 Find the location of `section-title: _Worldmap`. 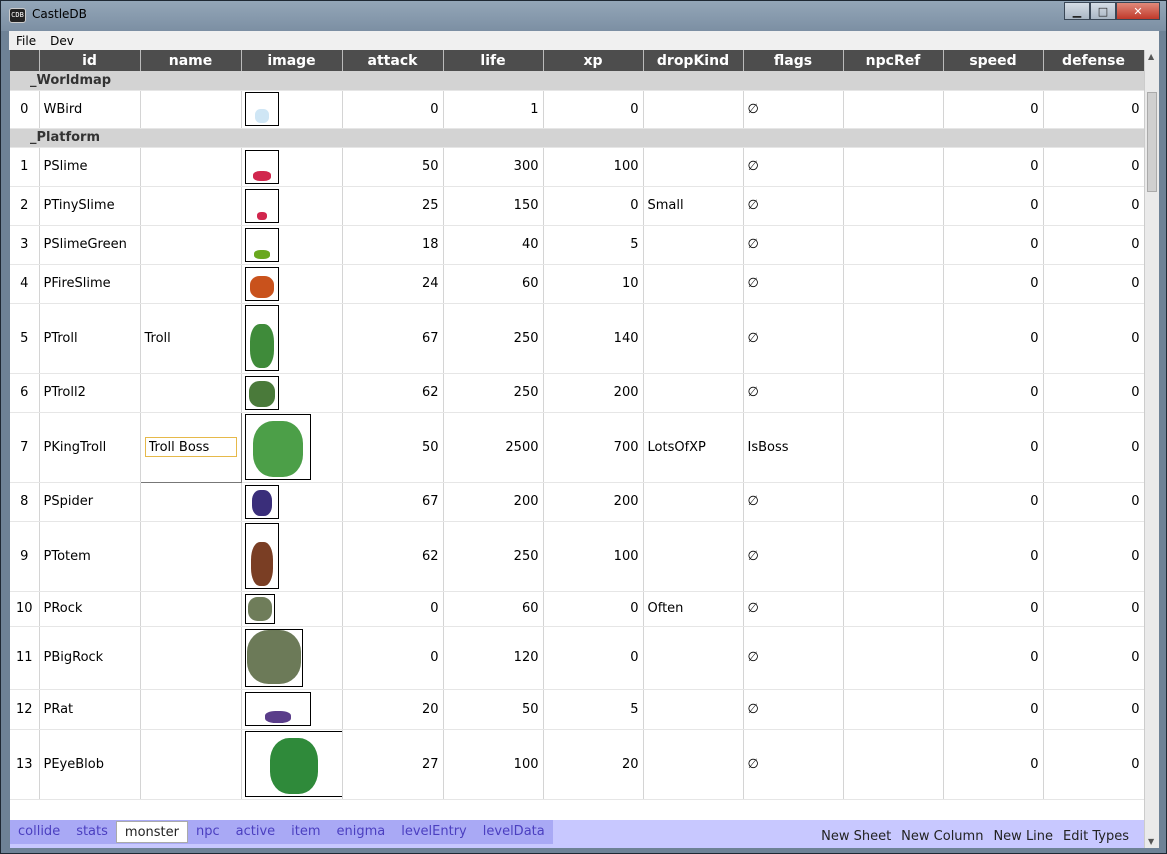

section-title: _Worldmap is located at coordinates (577, 81).